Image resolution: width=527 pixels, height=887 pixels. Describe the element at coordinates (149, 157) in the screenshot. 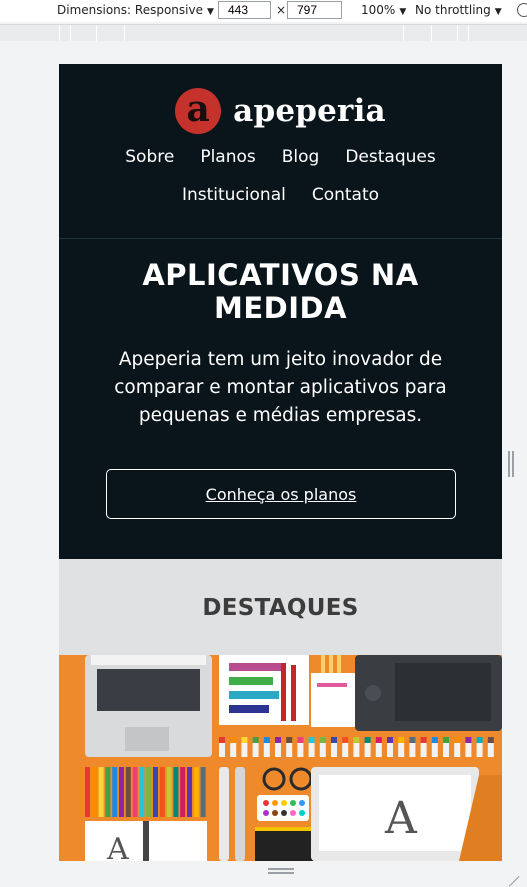

I see `nav-sobre: Sobre` at that location.